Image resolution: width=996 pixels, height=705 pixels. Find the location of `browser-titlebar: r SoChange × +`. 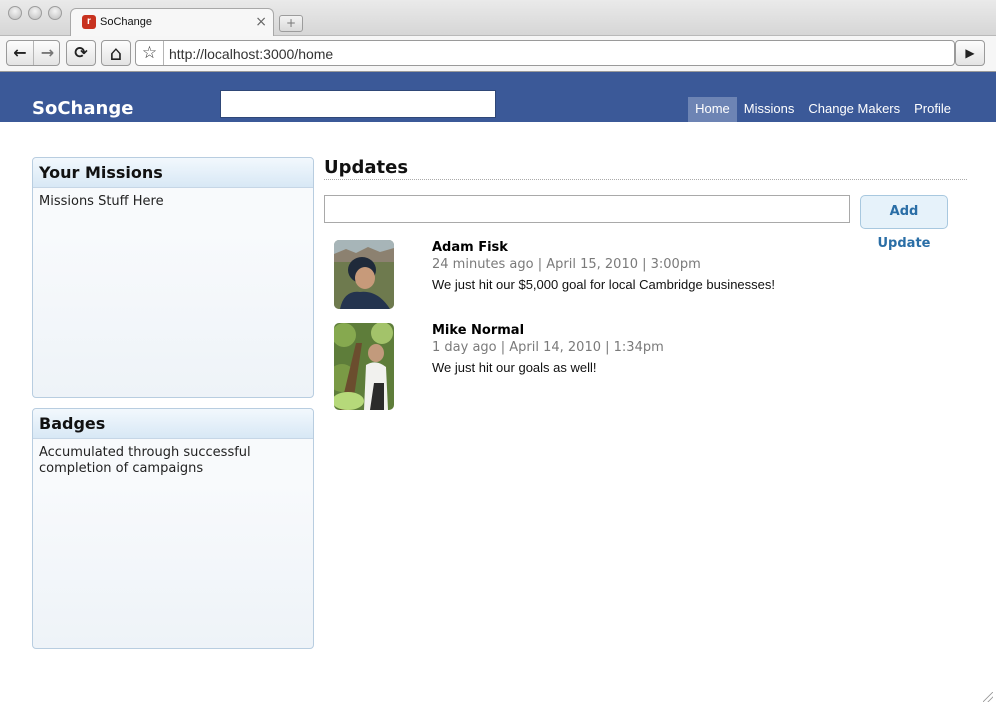

browser-titlebar: r SoChange × + is located at coordinates (498, 18).